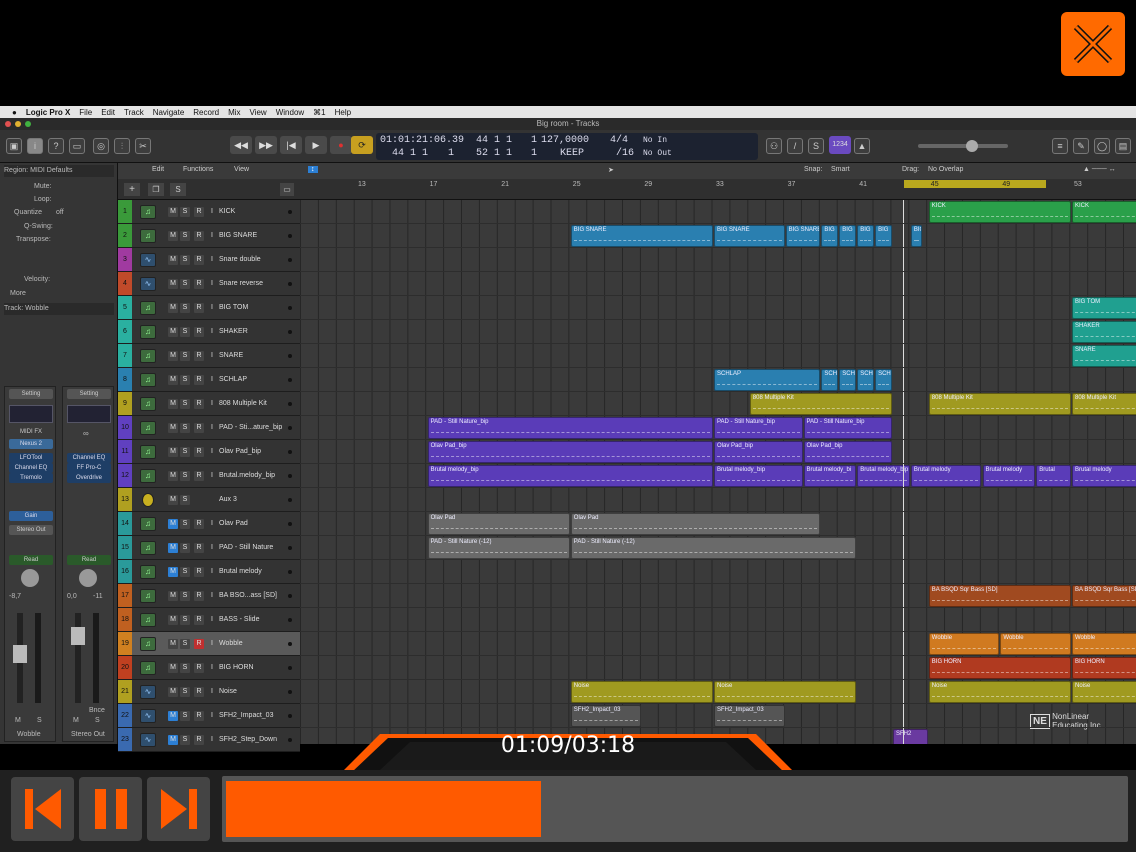  Describe the element at coordinates (319, 112) in the screenshot. I see `menu-cmd1: ⌘1` at that location.